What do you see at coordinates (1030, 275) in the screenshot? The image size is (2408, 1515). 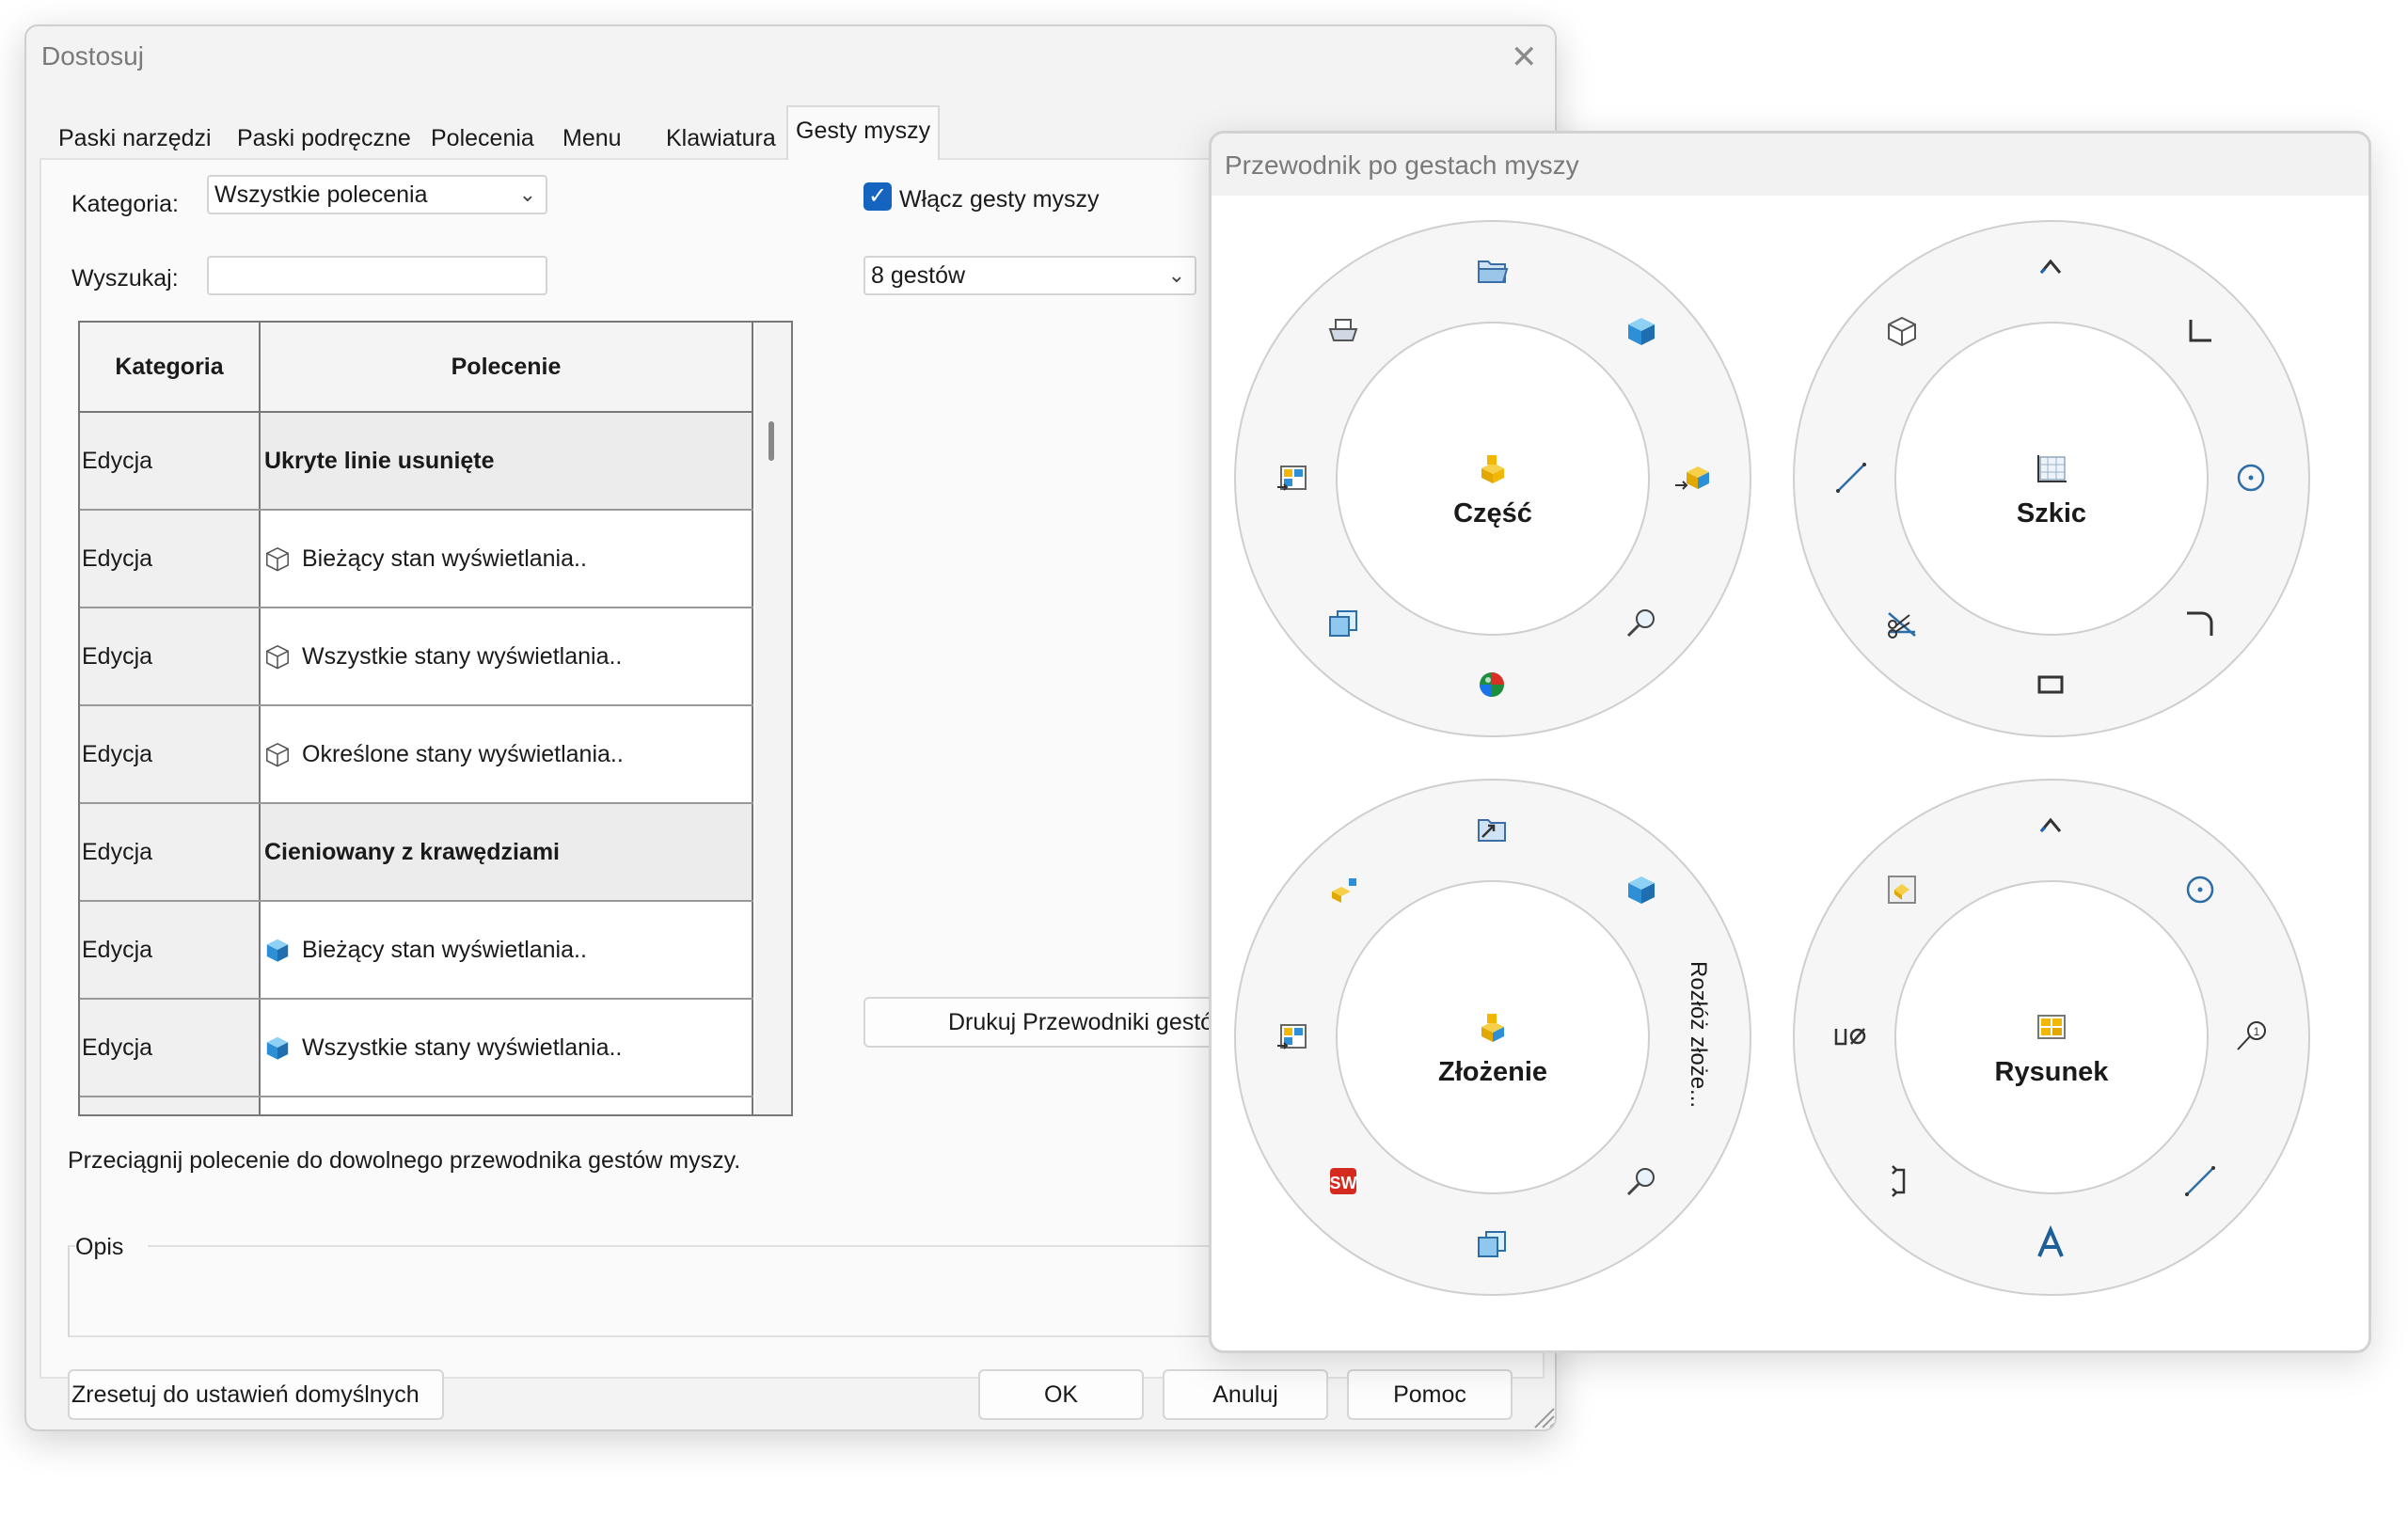 I see `gesture-count-select: 8 gestów ⌄` at bounding box center [1030, 275].